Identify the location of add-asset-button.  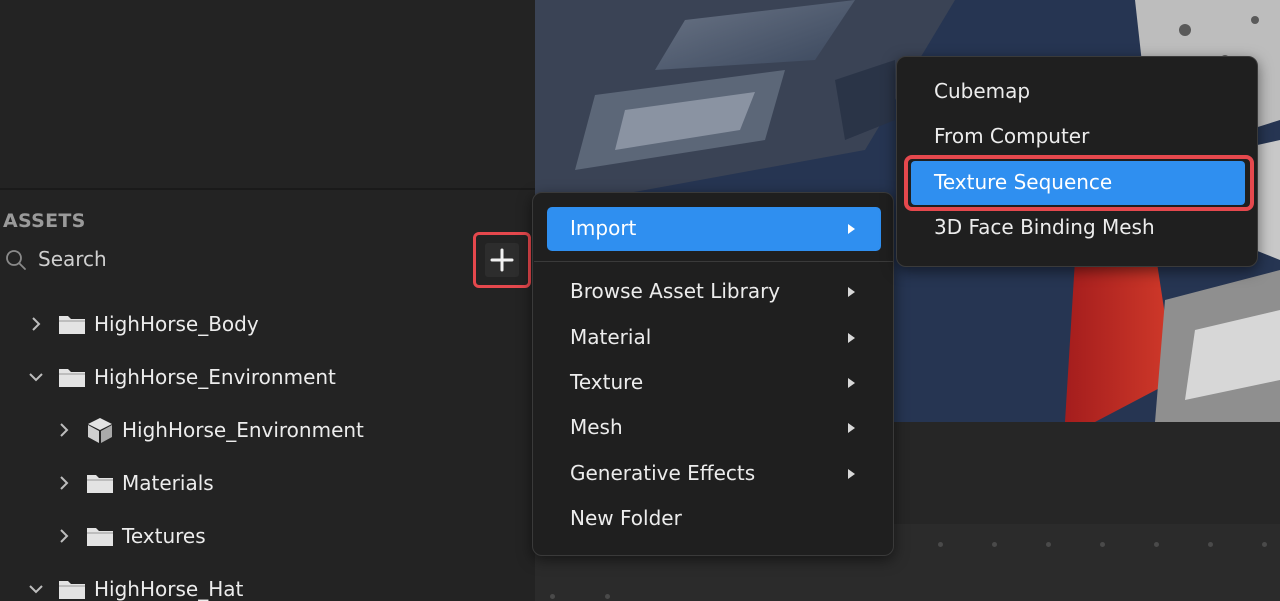
(502, 260).